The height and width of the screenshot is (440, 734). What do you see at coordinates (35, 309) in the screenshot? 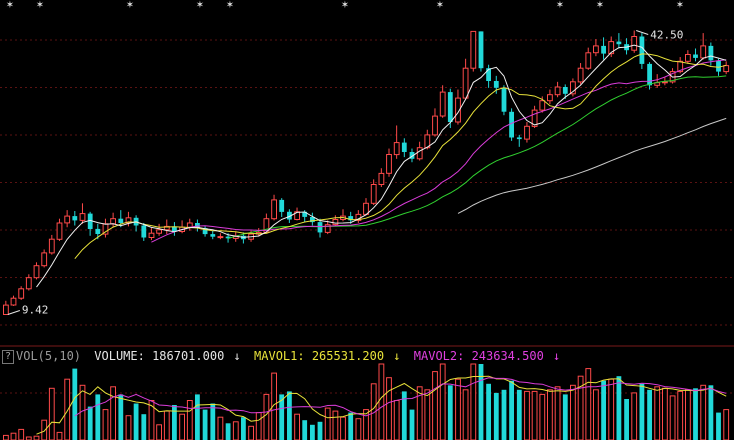
I see `low-price-label: 9.42` at bounding box center [35, 309].